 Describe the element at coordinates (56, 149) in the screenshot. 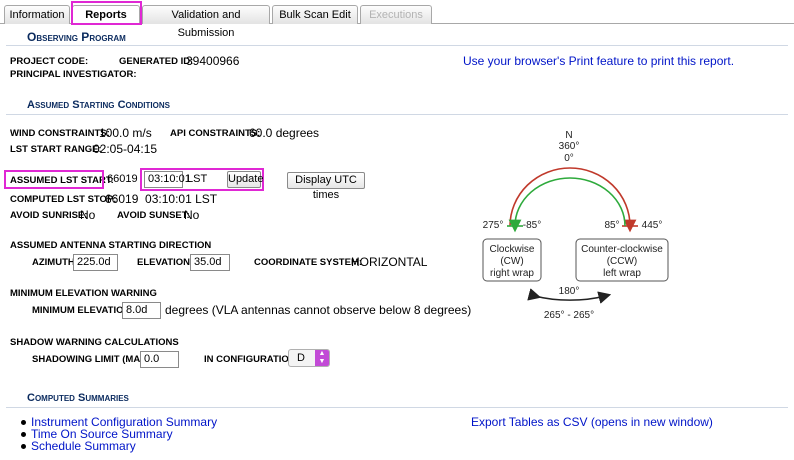

I see `lst-start-range-label: LST START RANGE:` at that location.